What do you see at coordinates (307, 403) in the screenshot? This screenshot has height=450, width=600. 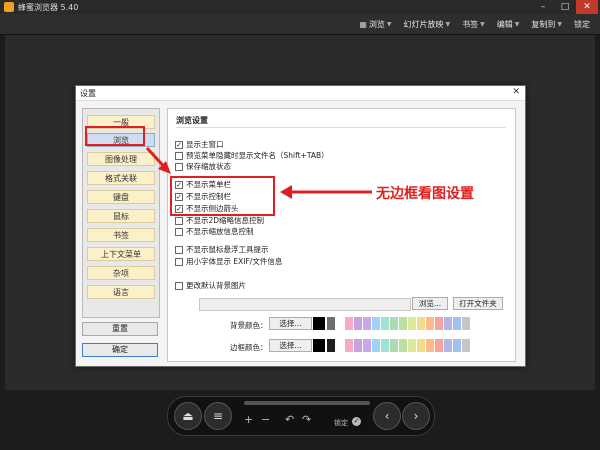 I see `progress-bar` at bounding box center [307, 403].